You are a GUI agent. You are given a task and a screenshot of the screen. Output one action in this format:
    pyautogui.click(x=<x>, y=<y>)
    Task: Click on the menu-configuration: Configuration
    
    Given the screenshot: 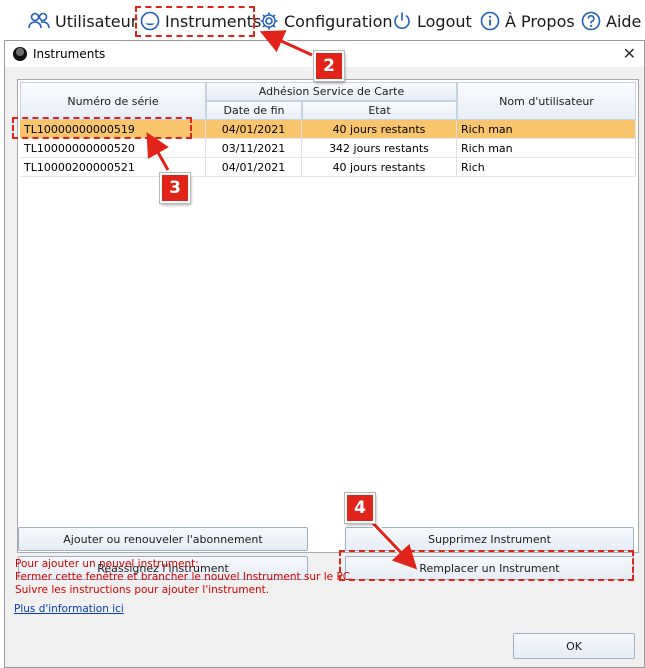 What is the action you would take?
    pyautogui.click(x=326, y=21)
    